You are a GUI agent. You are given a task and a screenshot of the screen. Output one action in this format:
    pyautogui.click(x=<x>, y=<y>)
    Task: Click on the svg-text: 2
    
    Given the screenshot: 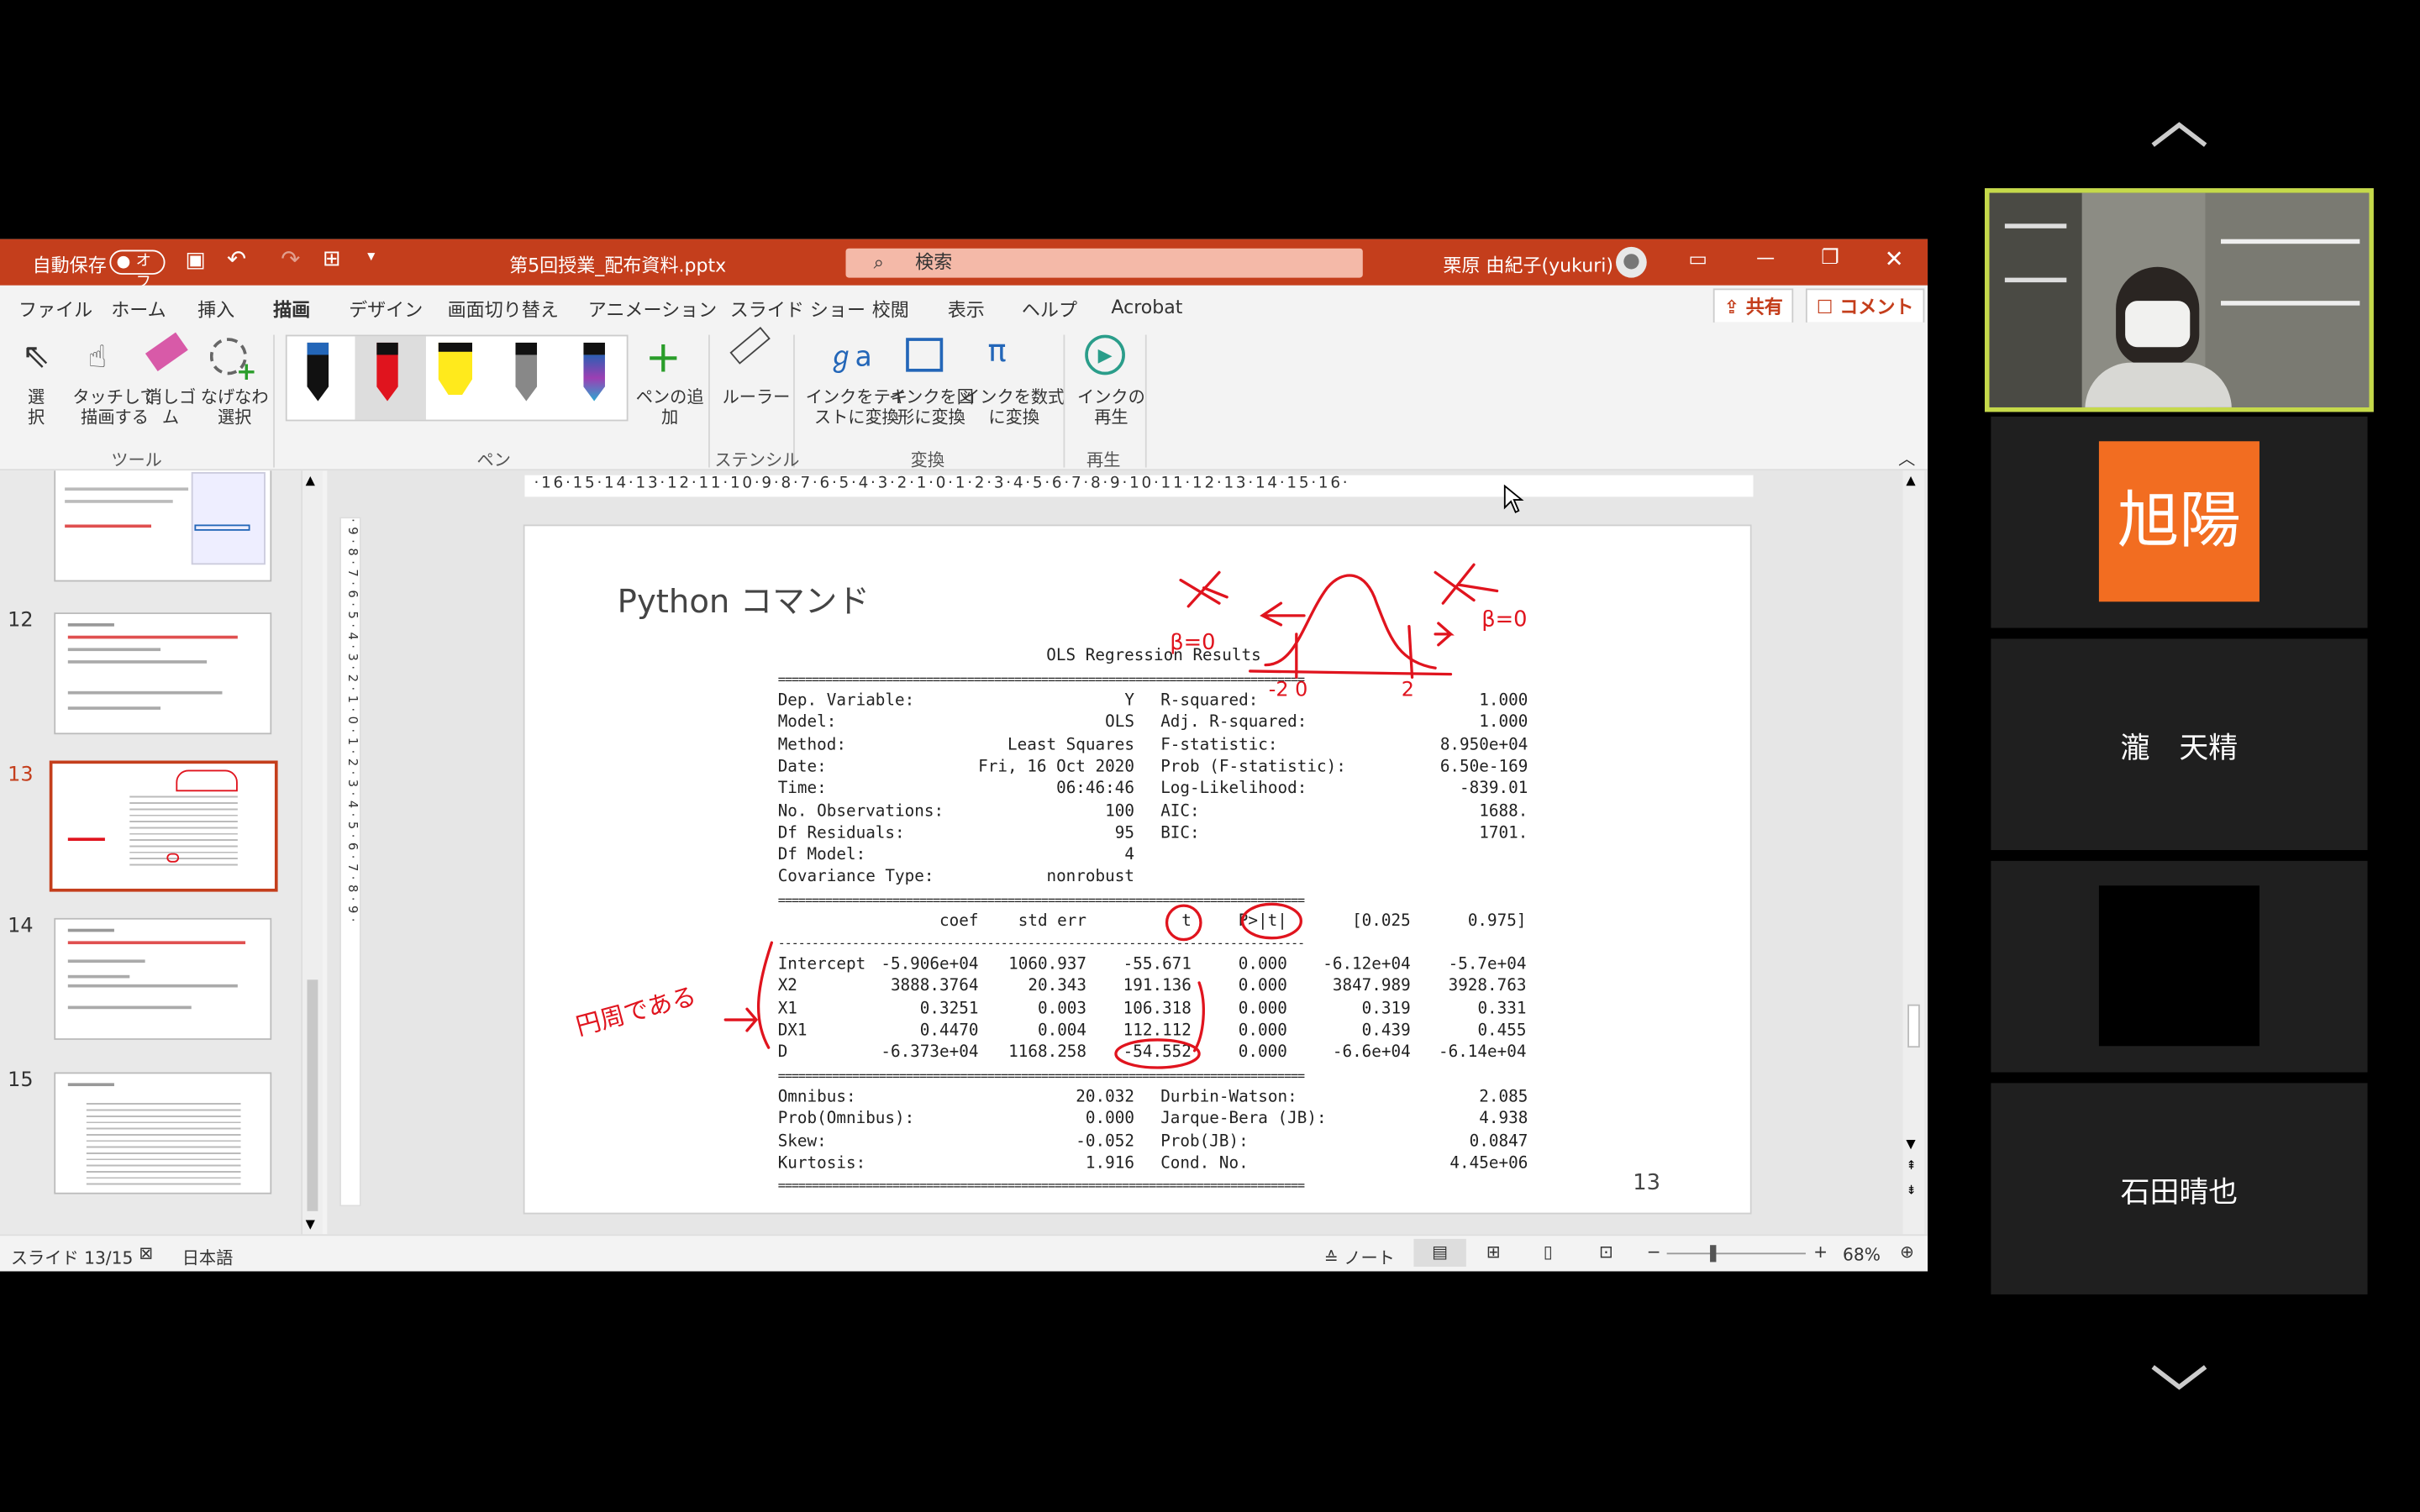 What is the action you would take?
    pyautogui.click(x=1408, y=689)
    